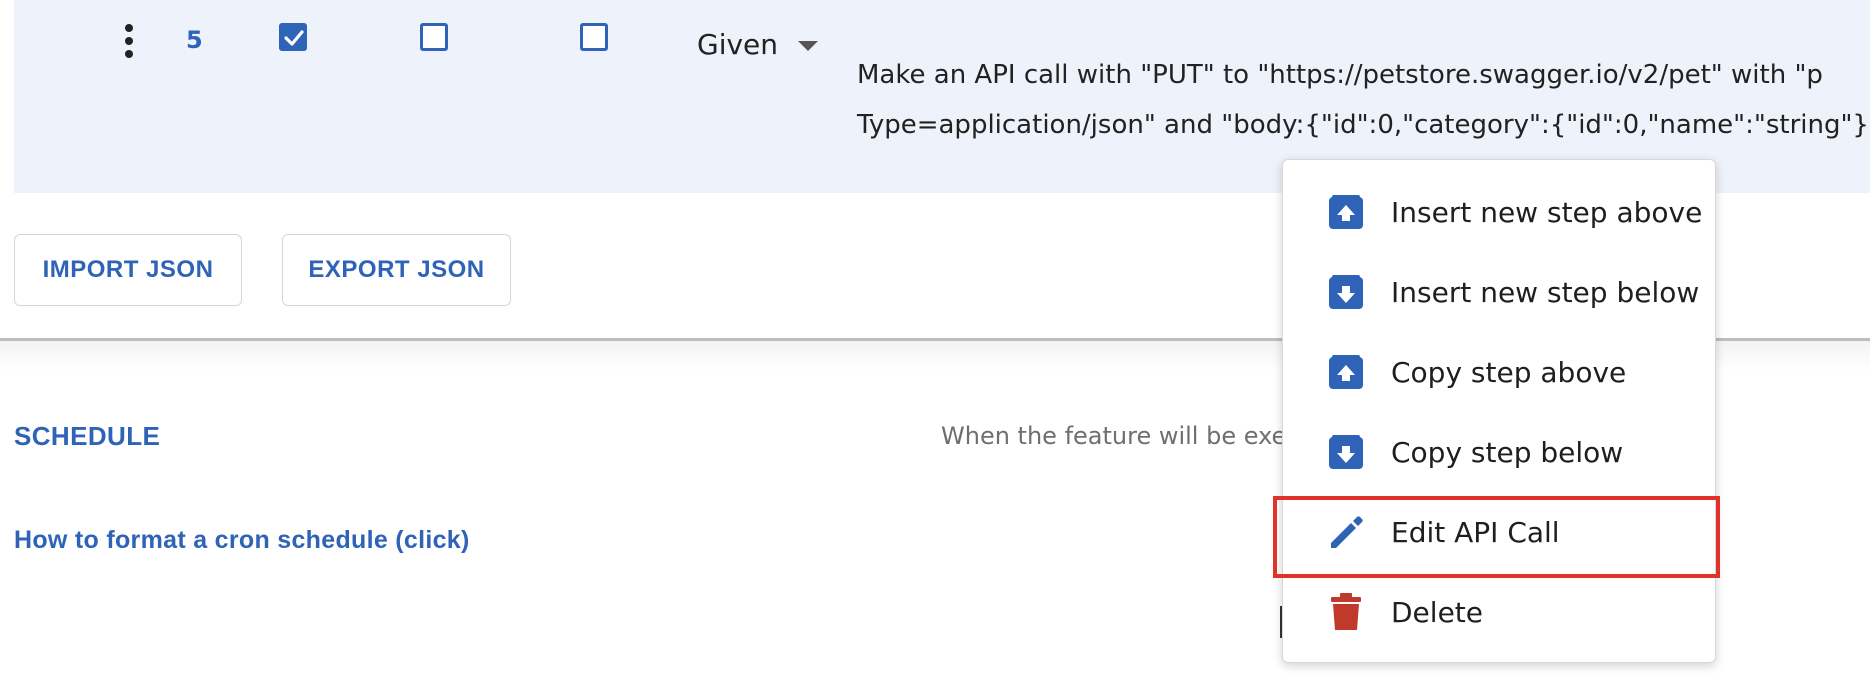  I want to click on insert-below-icon, so click(1346, 292).